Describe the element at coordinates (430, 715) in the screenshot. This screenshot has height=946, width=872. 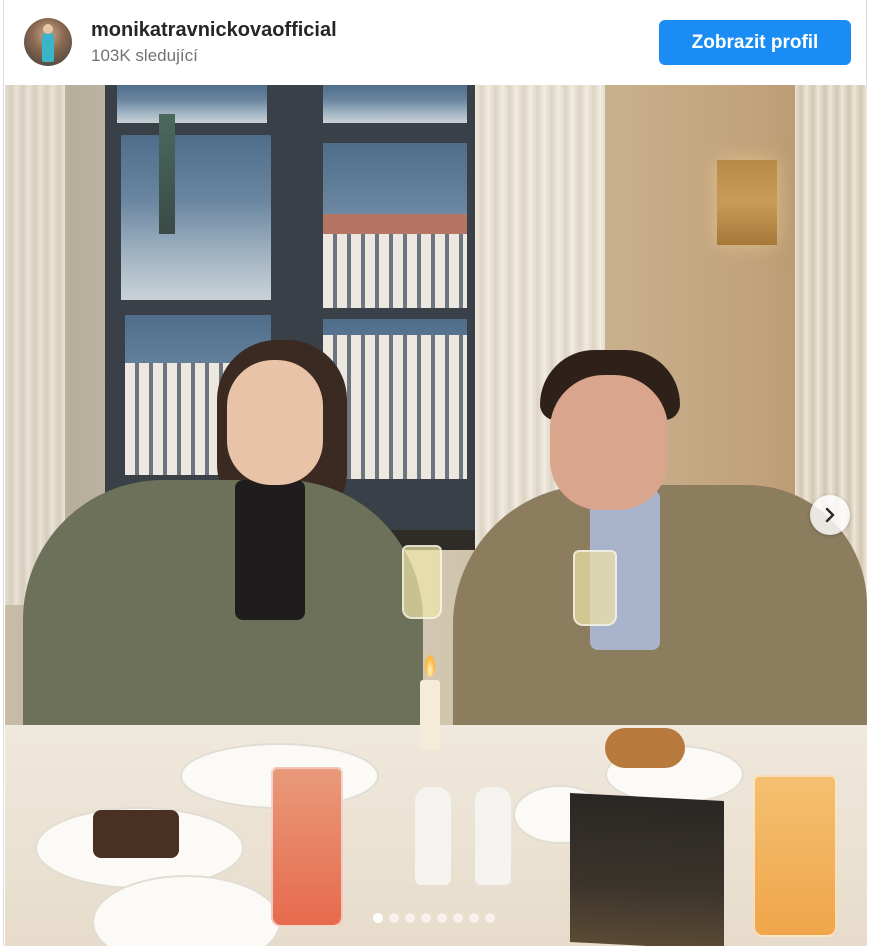
I see `candle` at that location.